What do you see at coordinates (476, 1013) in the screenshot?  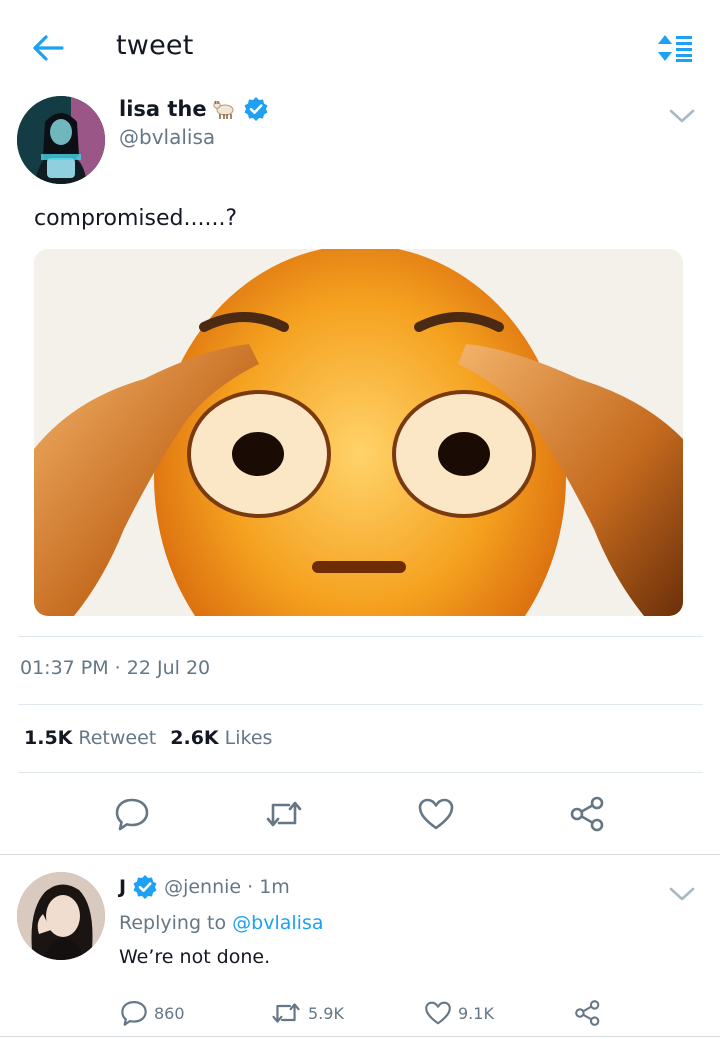 I see `reply-like-count: 9.1K` at bounding box center [476, 1013].